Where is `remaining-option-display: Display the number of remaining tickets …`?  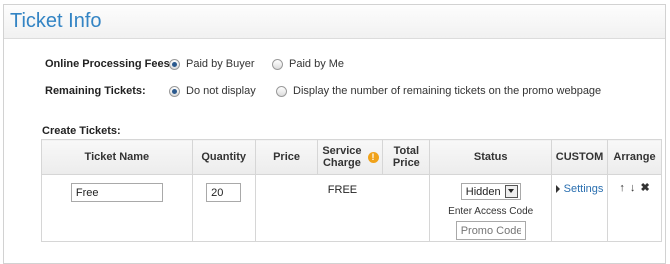 remaining-option-display: Display the number of remaining tickets … is located at coordinates (438, 91).